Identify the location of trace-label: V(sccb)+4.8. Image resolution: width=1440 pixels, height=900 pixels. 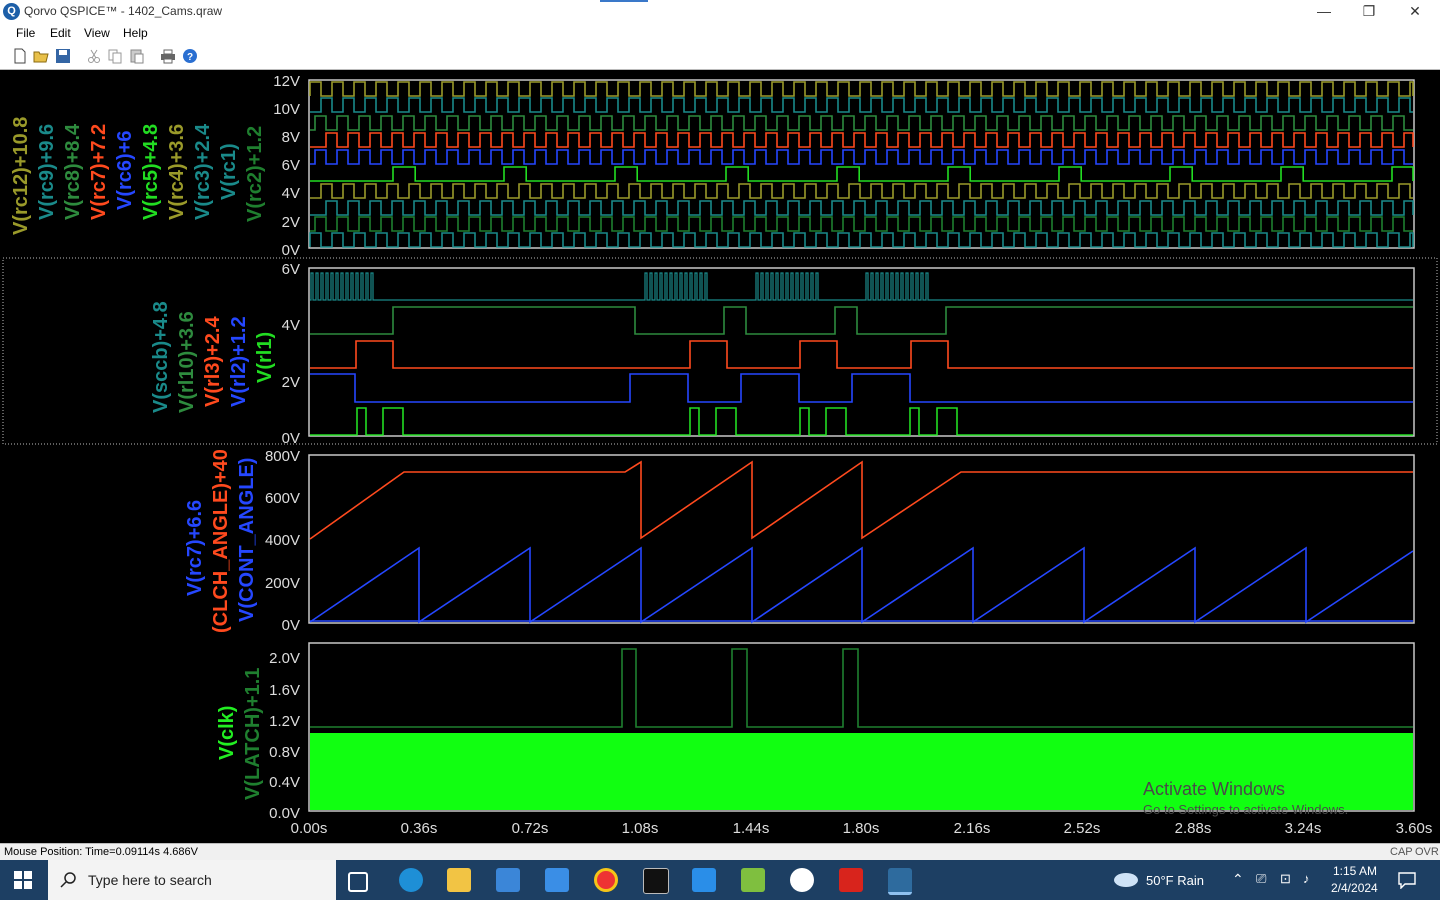
(161, 357).